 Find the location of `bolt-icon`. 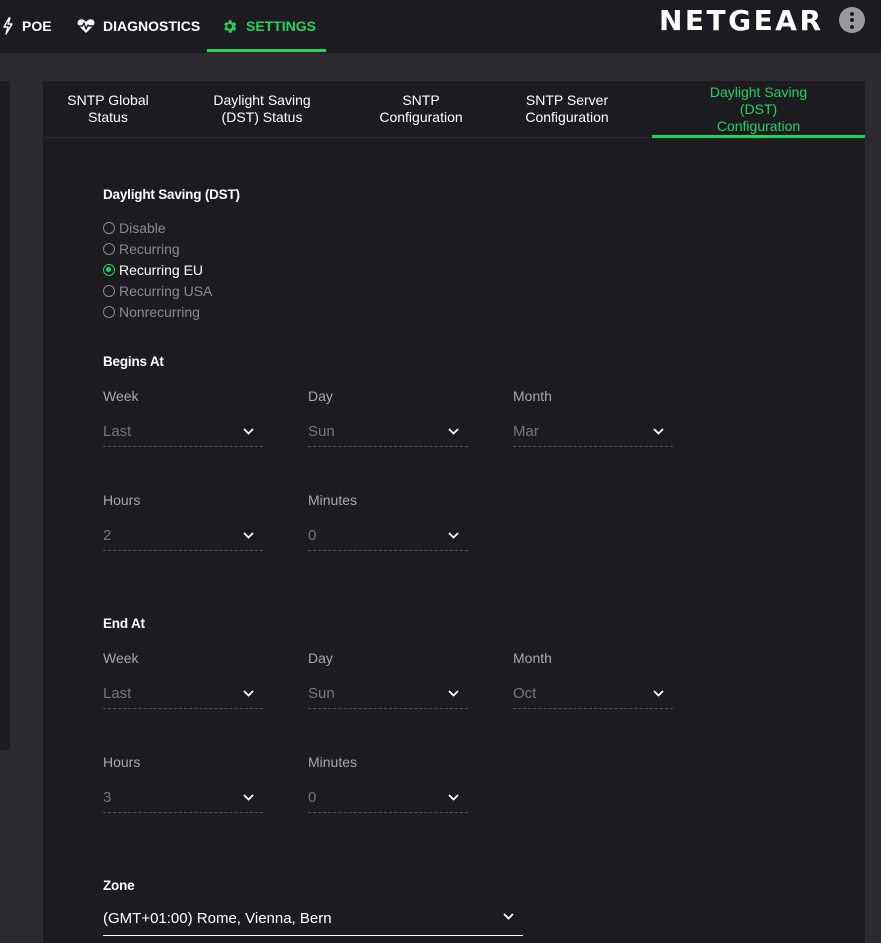

bolt-icon is located at coordinates (8, 26).